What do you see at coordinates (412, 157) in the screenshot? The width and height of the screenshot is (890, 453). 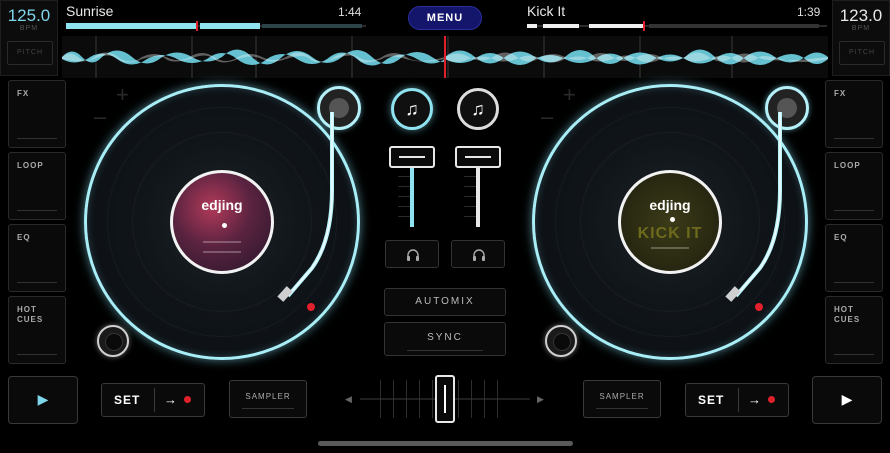 I see `deck-a-volume-handle` at bounding box center [412, 157].